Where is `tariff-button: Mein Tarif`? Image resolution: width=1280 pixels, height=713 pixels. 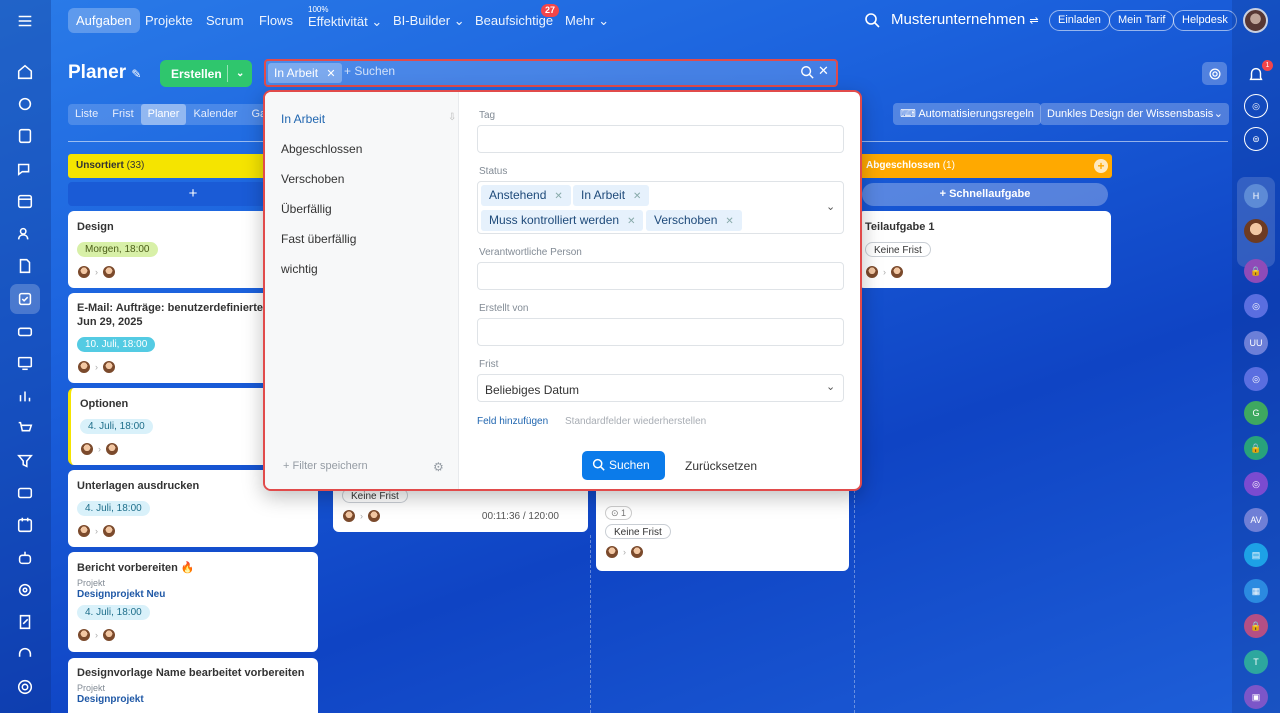 tariff-button: Mein Tarif is located at coordinates (1142, 20).